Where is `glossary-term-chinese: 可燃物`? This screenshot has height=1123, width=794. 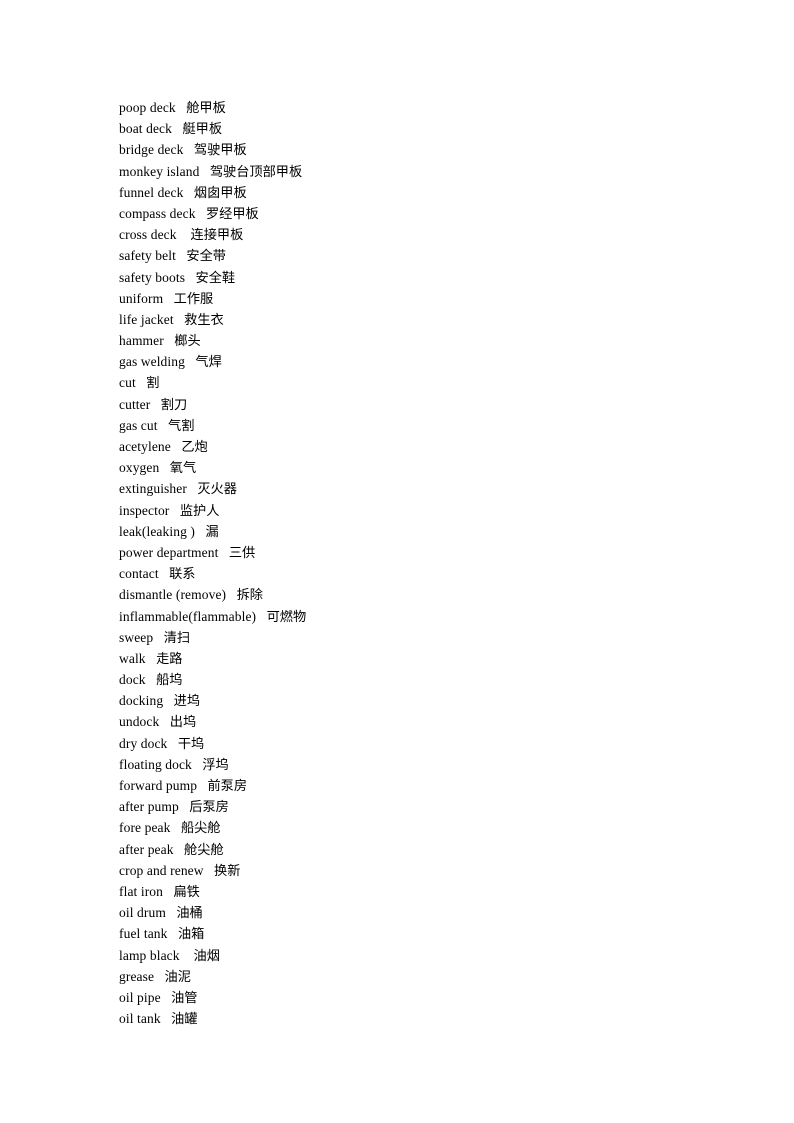 glossary-term-chinese: 可燃物 is located at coordinates (286, 617).